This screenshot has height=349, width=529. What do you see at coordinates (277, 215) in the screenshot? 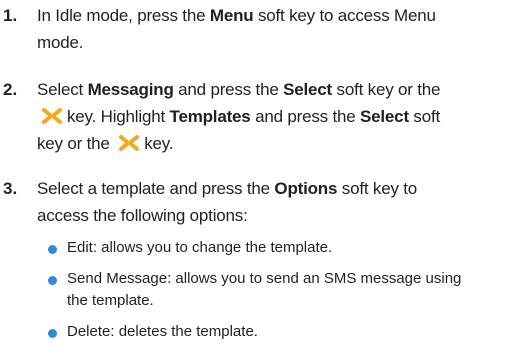
I see `step-line: access the following options:` at bounding box center [277, 215].